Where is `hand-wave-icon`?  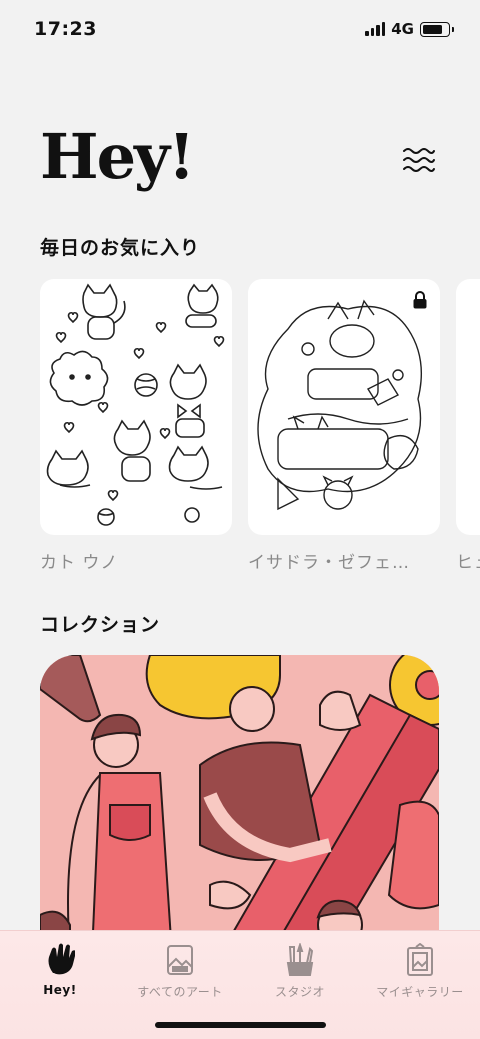
hand-wave-icon is located at coordinates (61, 959).